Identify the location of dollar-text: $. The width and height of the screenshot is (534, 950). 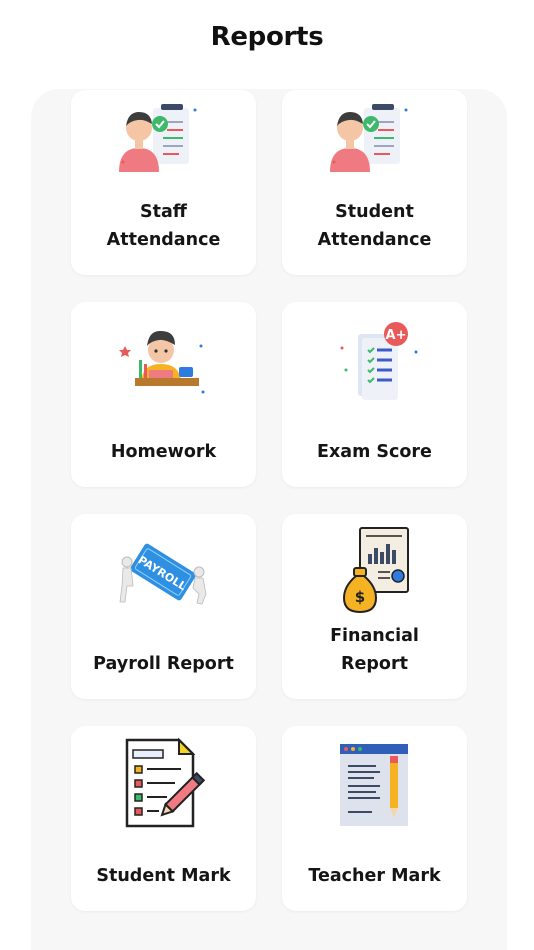
(360, 597).